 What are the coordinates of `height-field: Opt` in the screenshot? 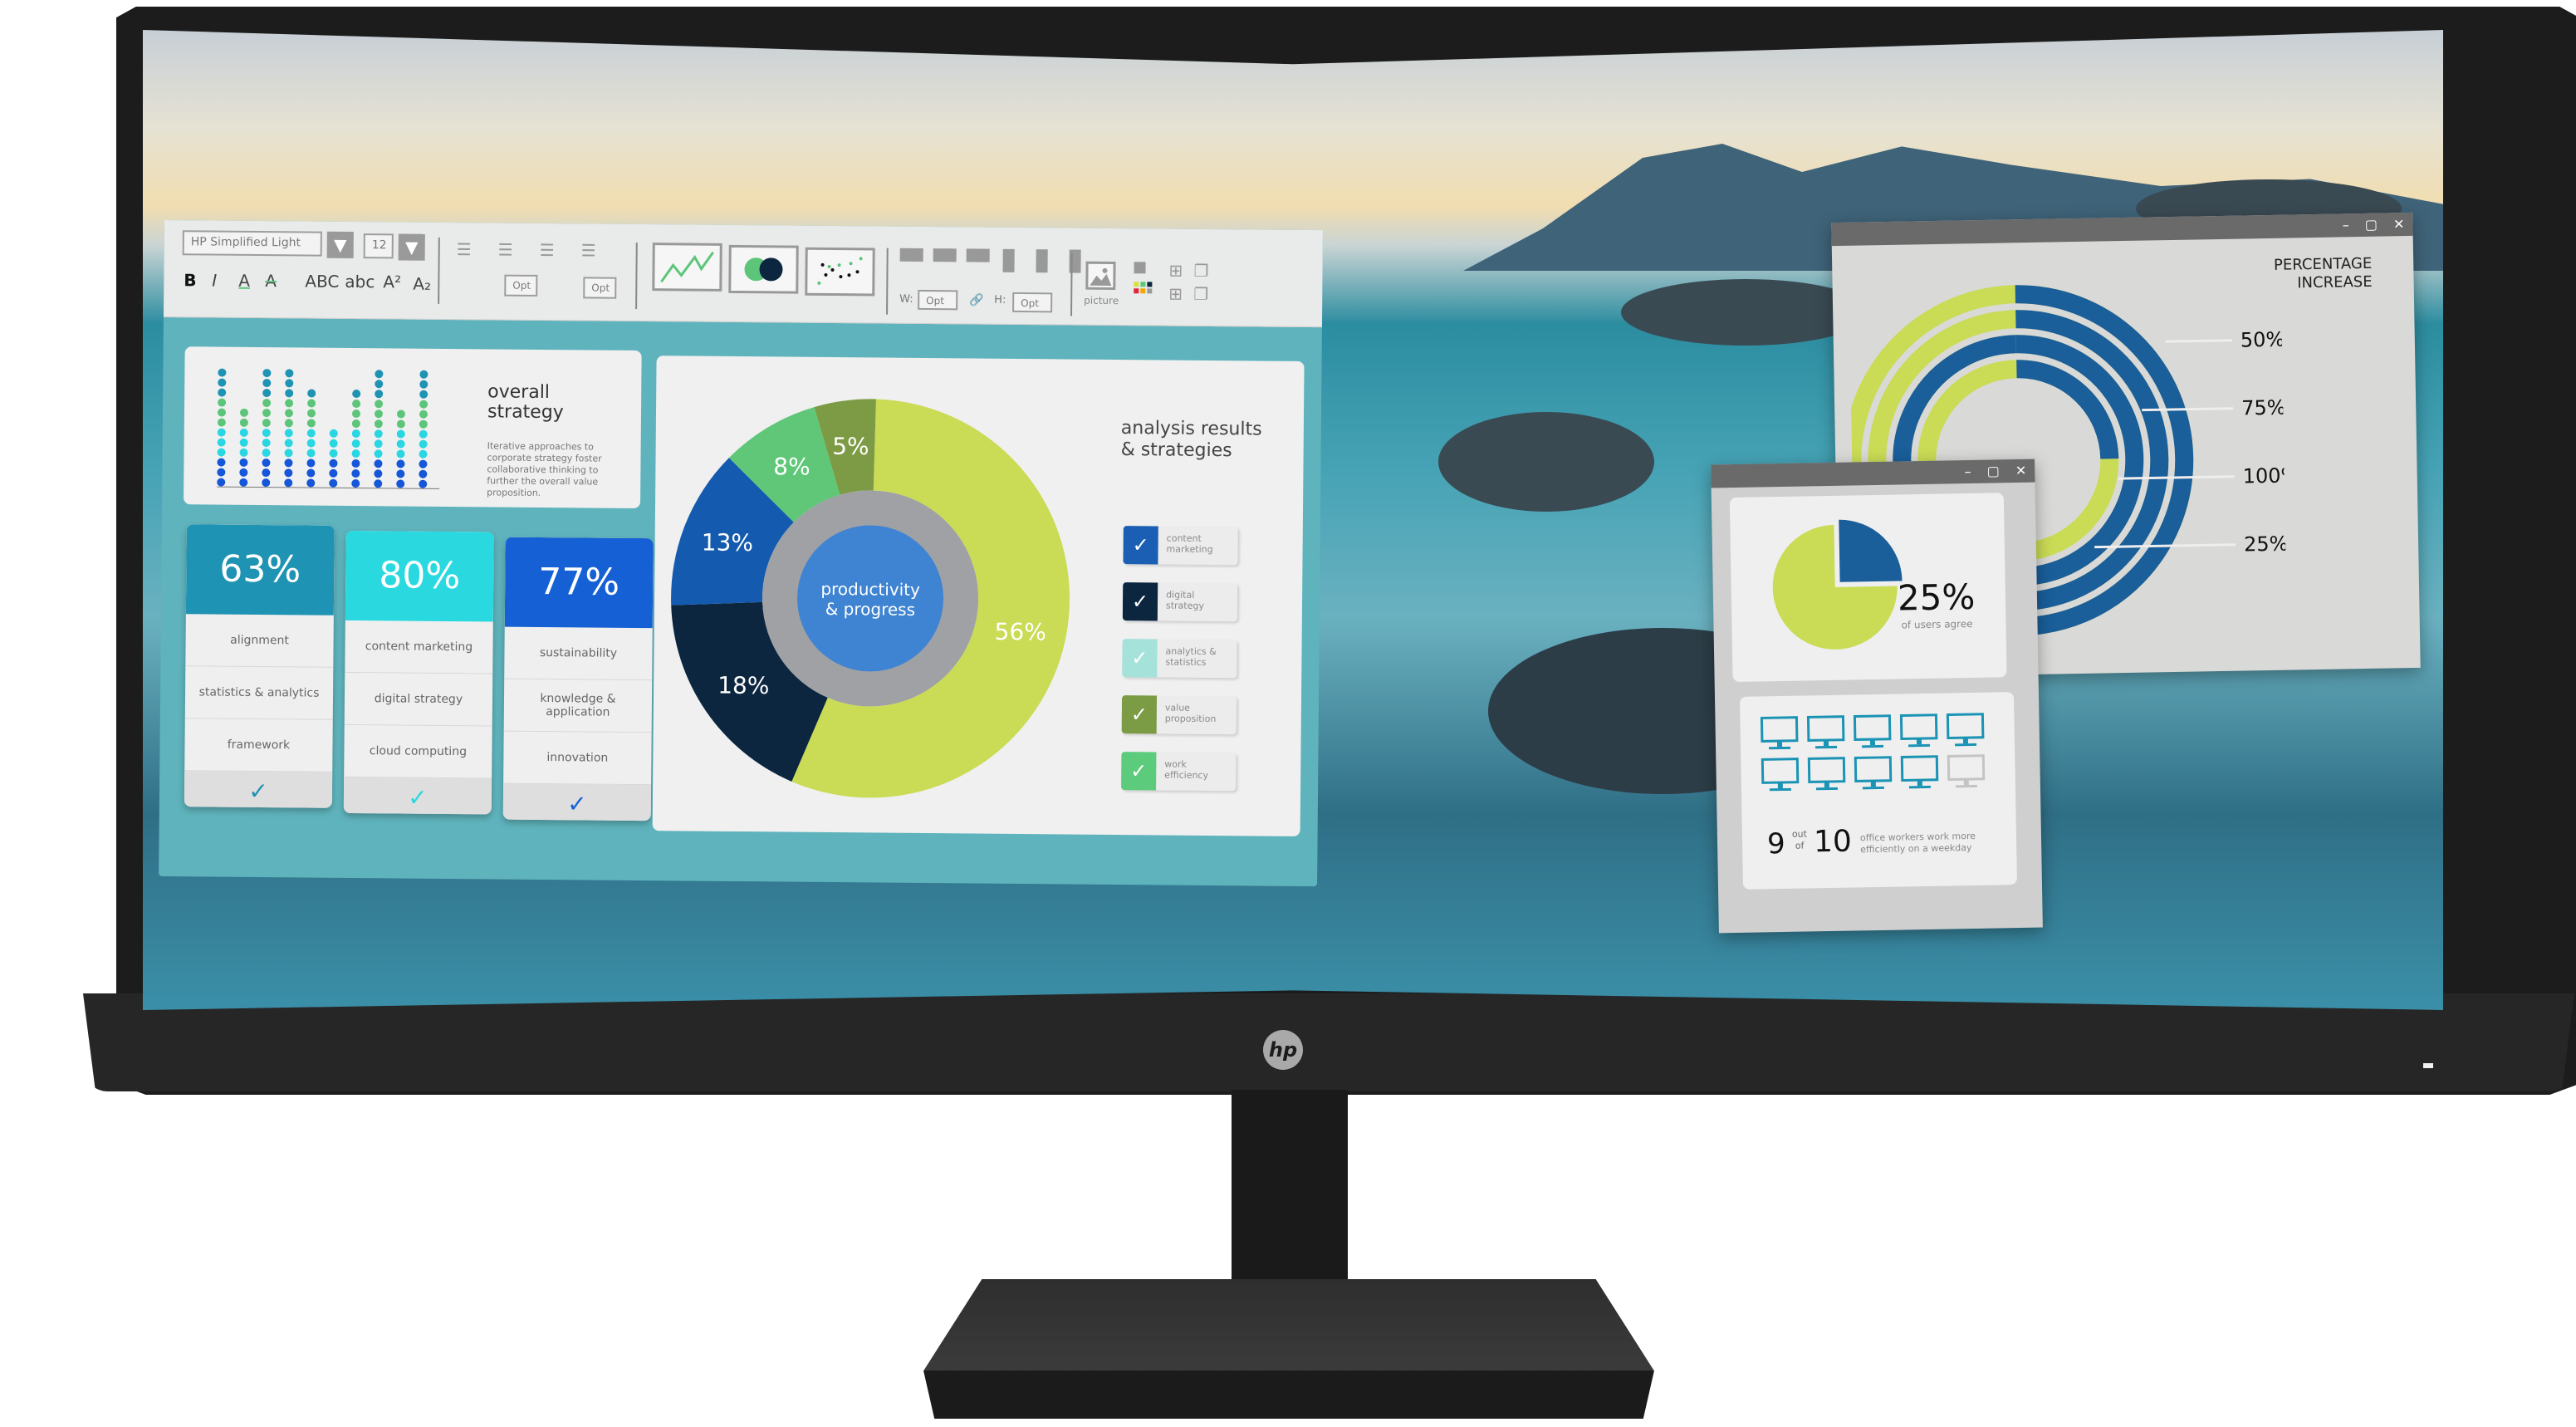 It's located at (1033, 302).